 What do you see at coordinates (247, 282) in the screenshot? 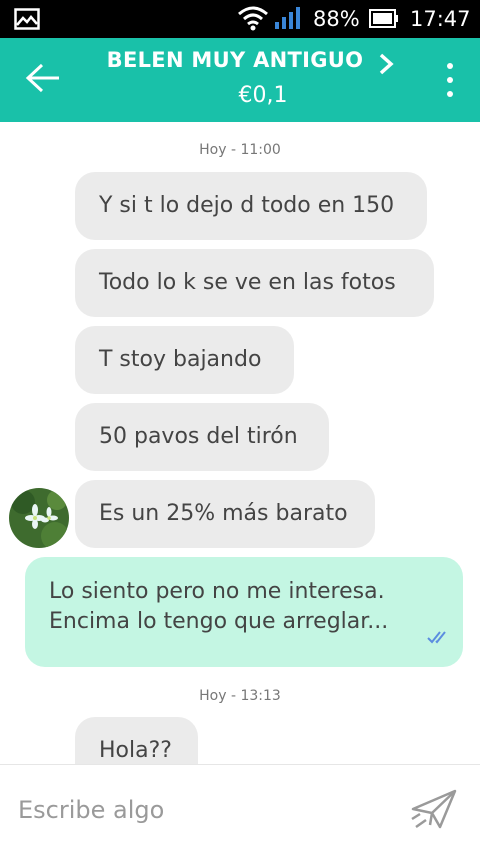
I see `message-text: Todo lo k se ve en las fotos` at bounding box center [247, 282].